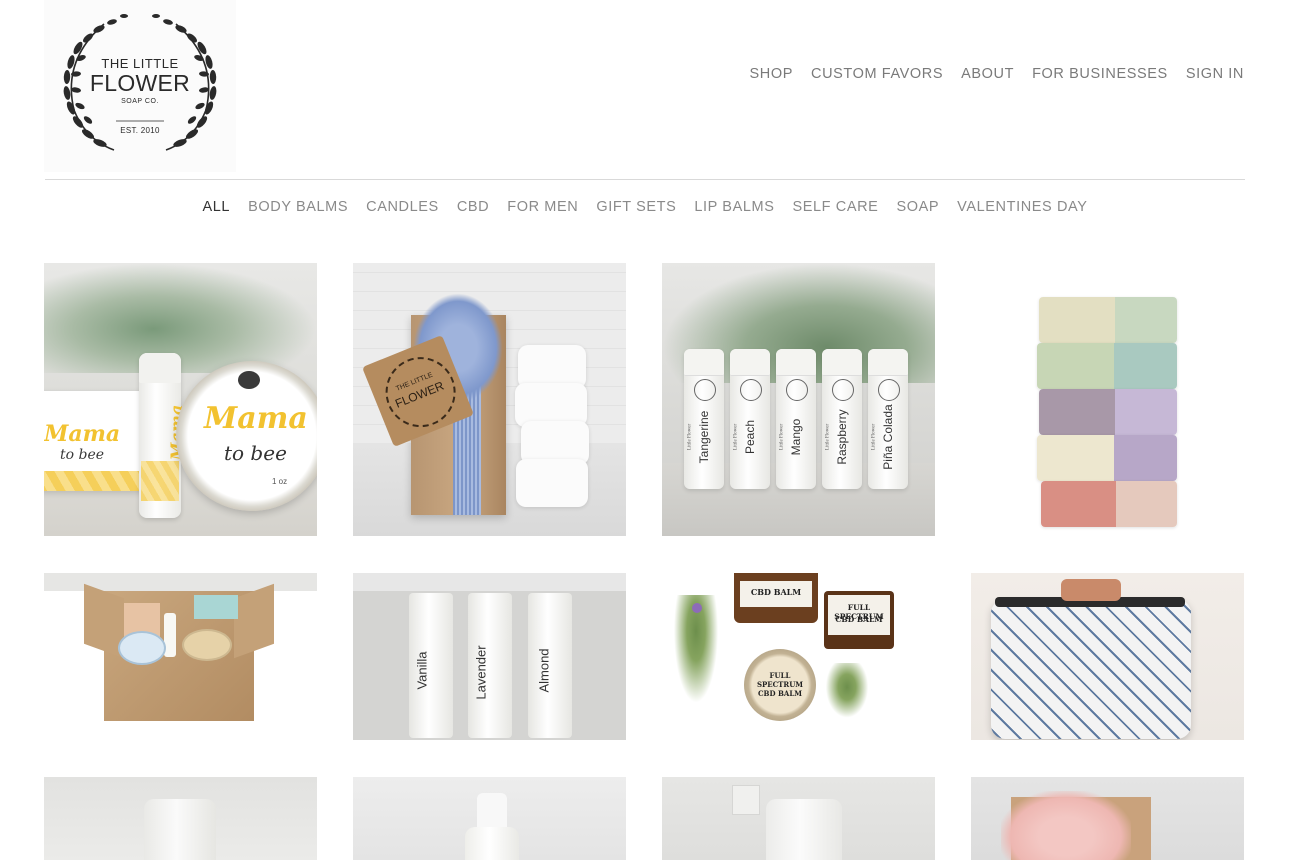 Image resolution: width=1314 pixels, height=860 pixels. I want to click on product-tile-lip-balm-trio: Vanilla Lavender Almond, so click(489, 656).